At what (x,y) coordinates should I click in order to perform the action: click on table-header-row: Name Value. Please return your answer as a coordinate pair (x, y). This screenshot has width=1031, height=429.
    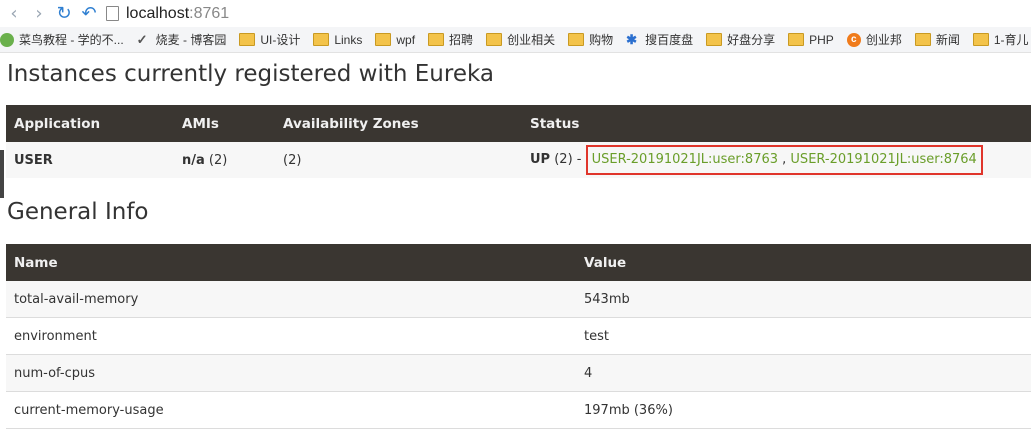
    Looking at the image, I should click on (518, 262).